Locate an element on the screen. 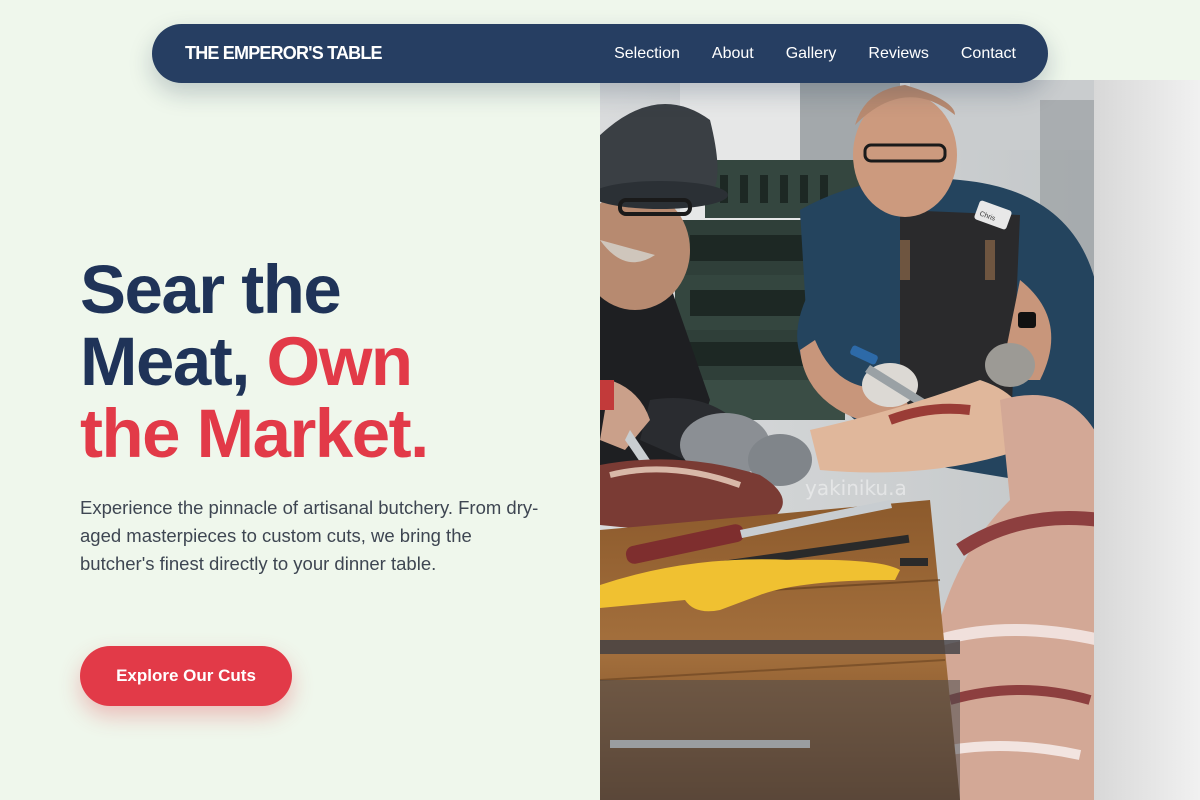 This screenshot has height=800, width=1200. explore-cuts-button: Explore Our Cuts is located at coordinates (186, 676).